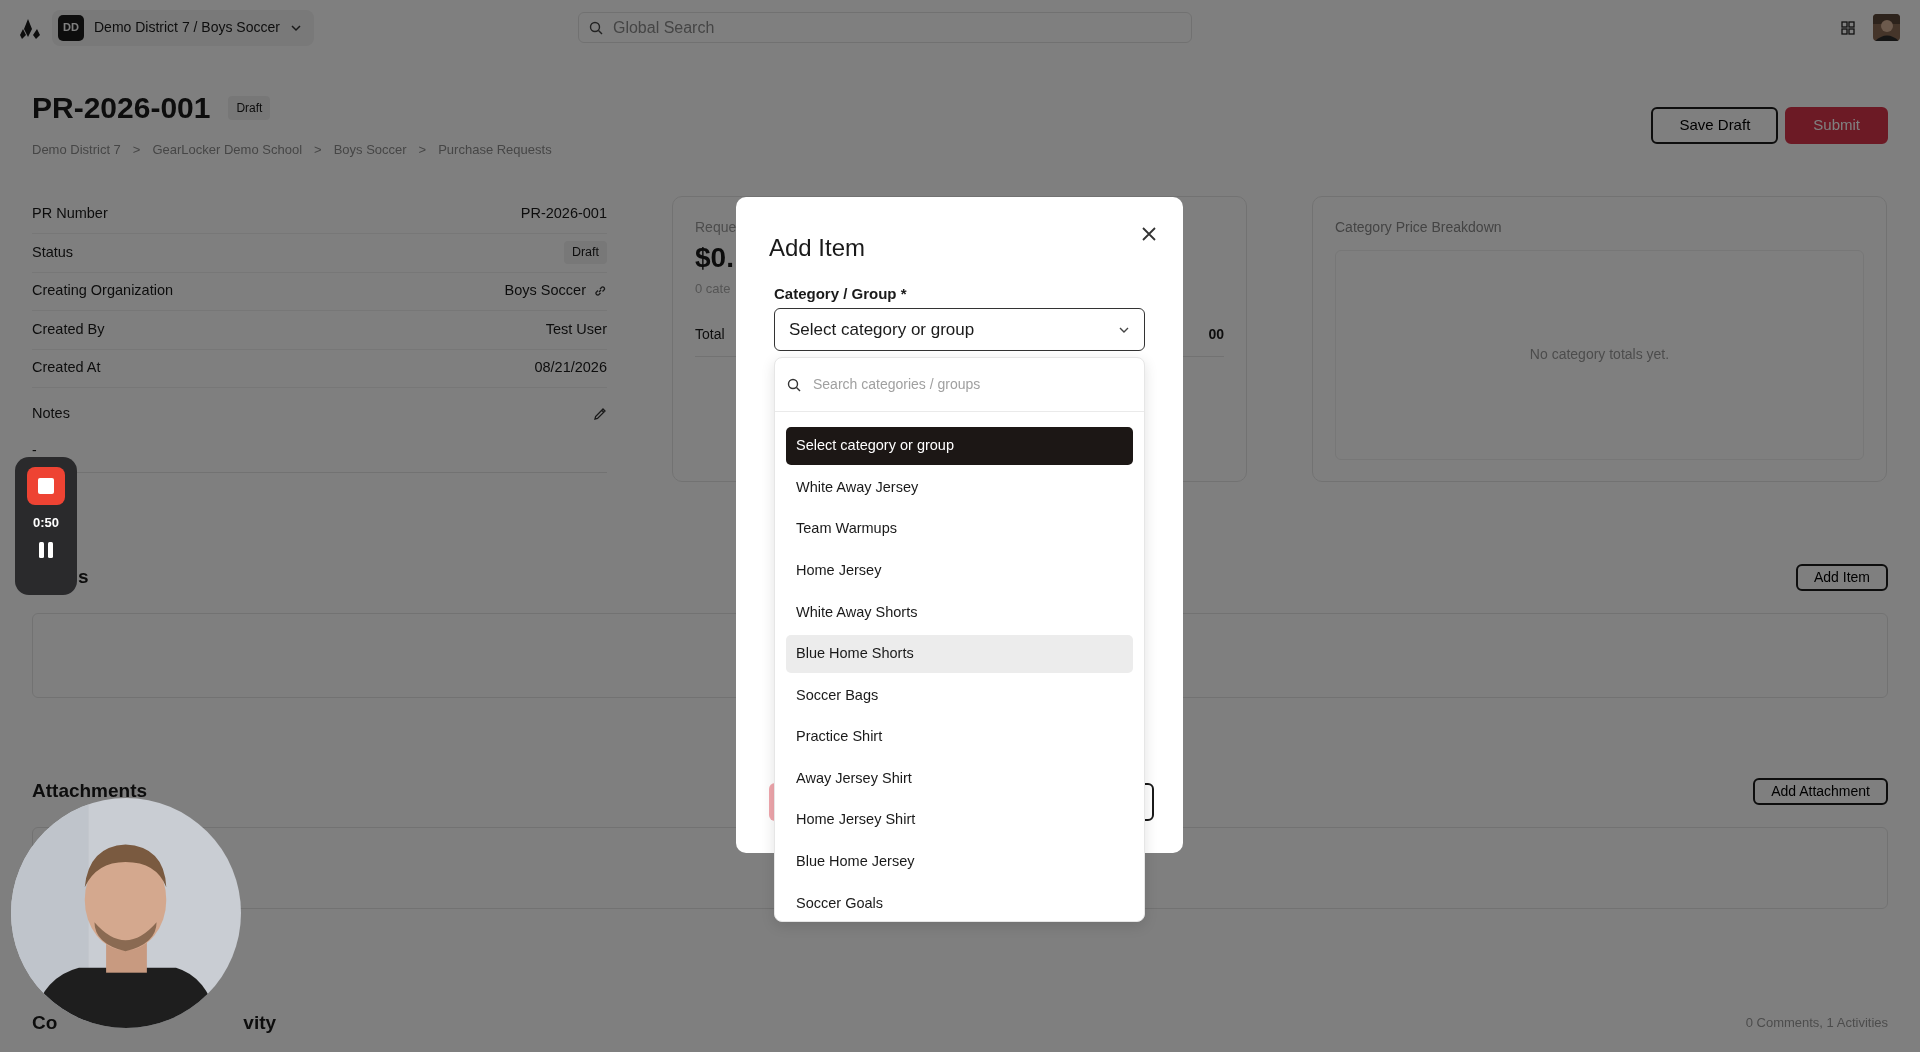  I want to click on stop-icon, so click(46, 486).